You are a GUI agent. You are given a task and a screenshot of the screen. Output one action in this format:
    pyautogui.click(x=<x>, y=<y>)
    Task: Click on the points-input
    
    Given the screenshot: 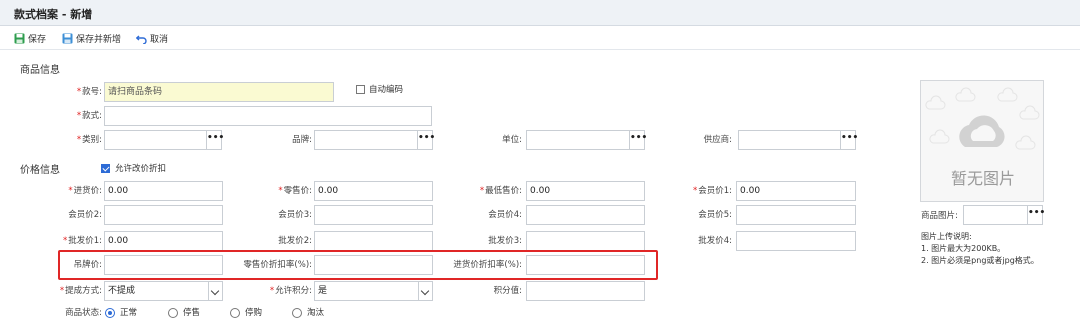 What is the action you would take?
    pyautogui.click(x=585, y=291)
    